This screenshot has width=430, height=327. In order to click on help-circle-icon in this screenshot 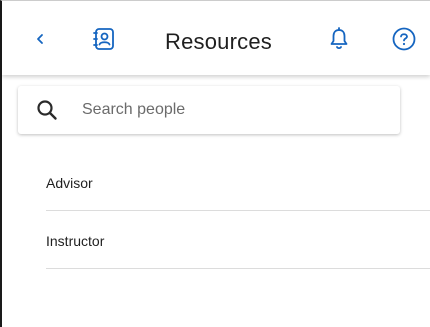, I will do `click(404, 39)`.